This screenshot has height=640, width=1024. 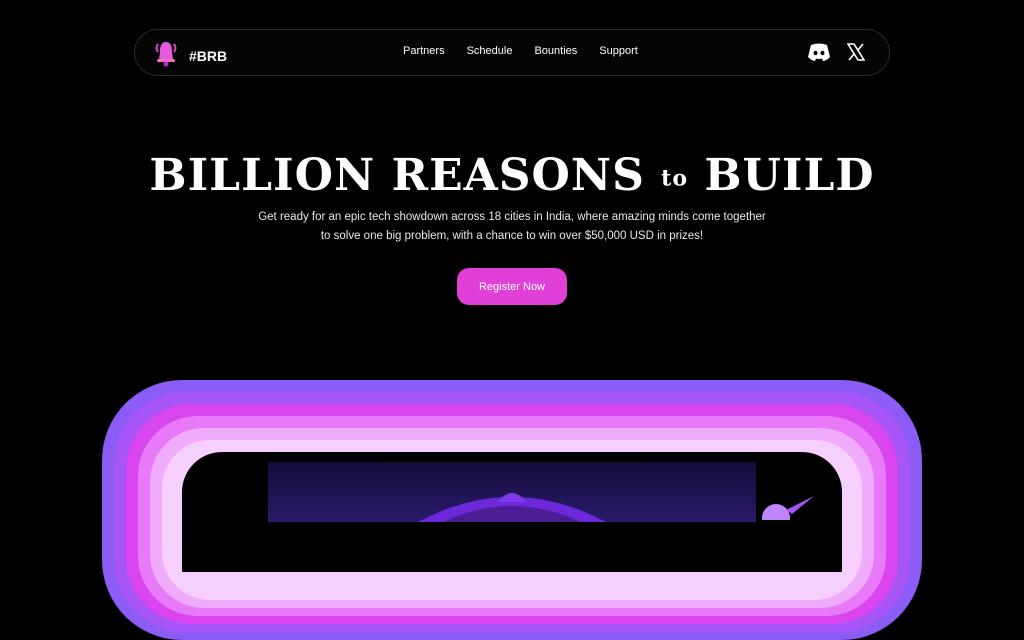 I want to click on nav-link-partners: Partners, so click(x=424, y=51).